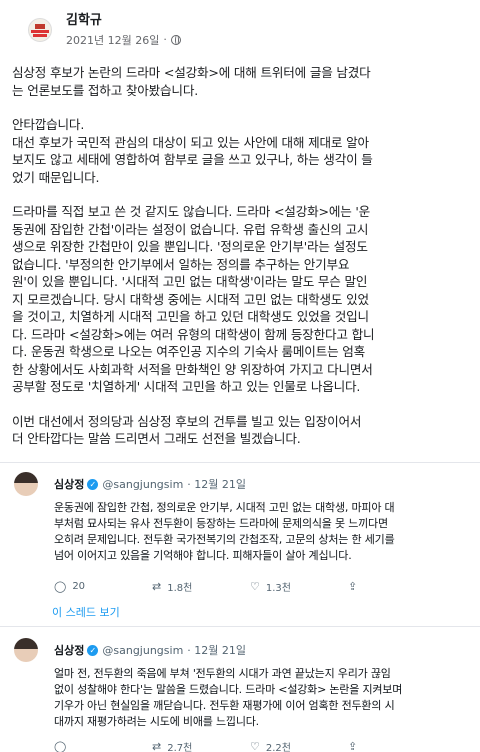  I want to click on post-line: 다. 드라마 <설강화>에는 여러 유형의 대학생이 함께 등장한다고 합니, so click(193, 334).